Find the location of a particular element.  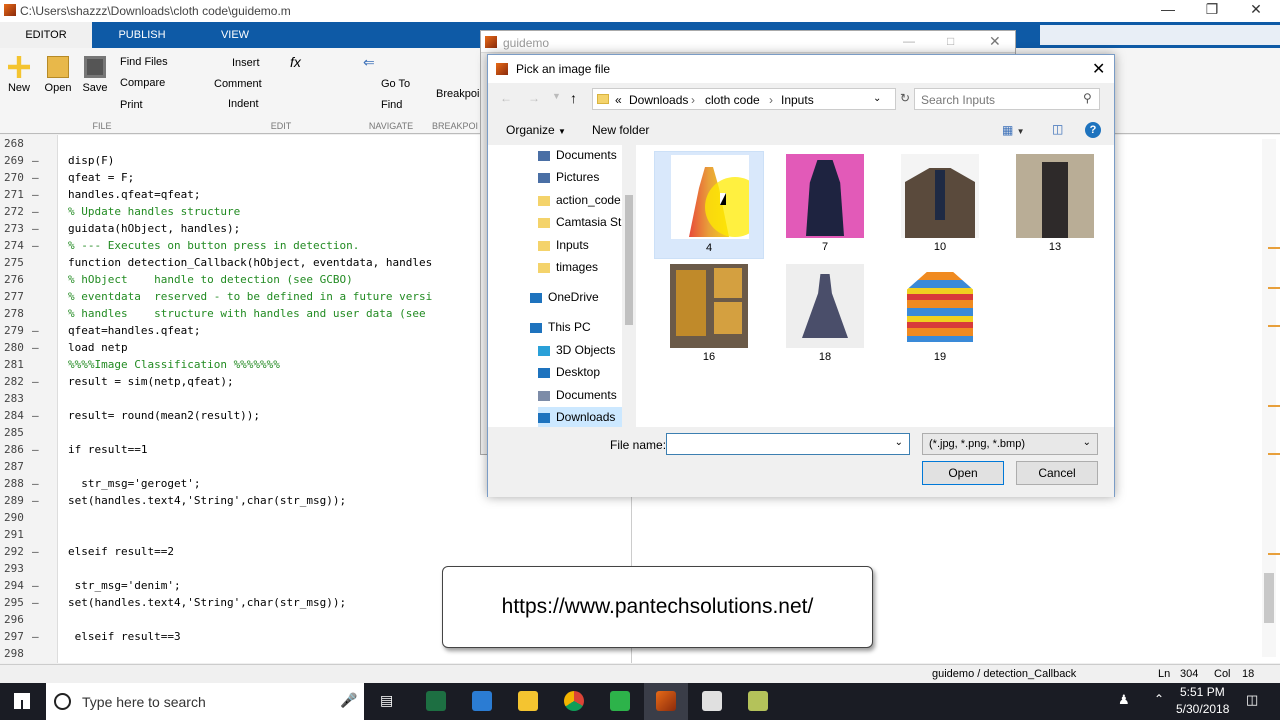

scrollbar-thumb is located at coordinates (1269, 598).